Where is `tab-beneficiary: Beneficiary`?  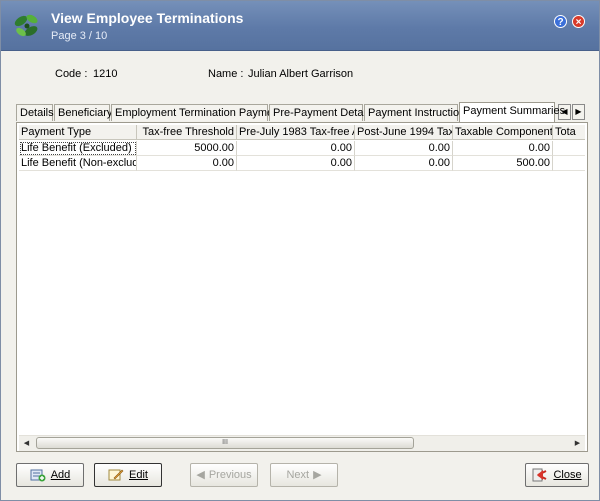
tab-beneficiary: Beneficiary is located at coordinates (83, 112).